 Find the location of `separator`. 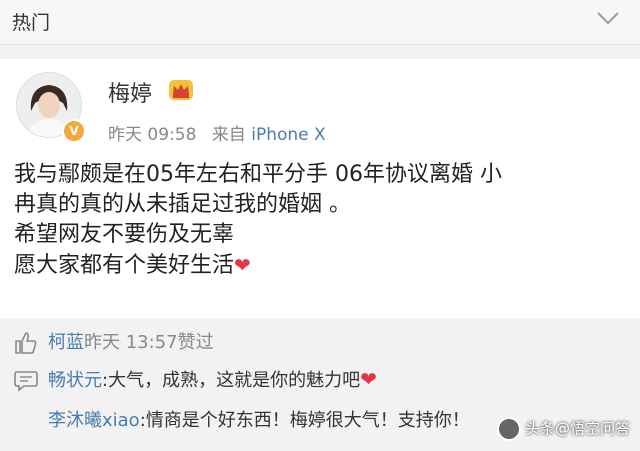

separator is located at coordinates (320, 52).